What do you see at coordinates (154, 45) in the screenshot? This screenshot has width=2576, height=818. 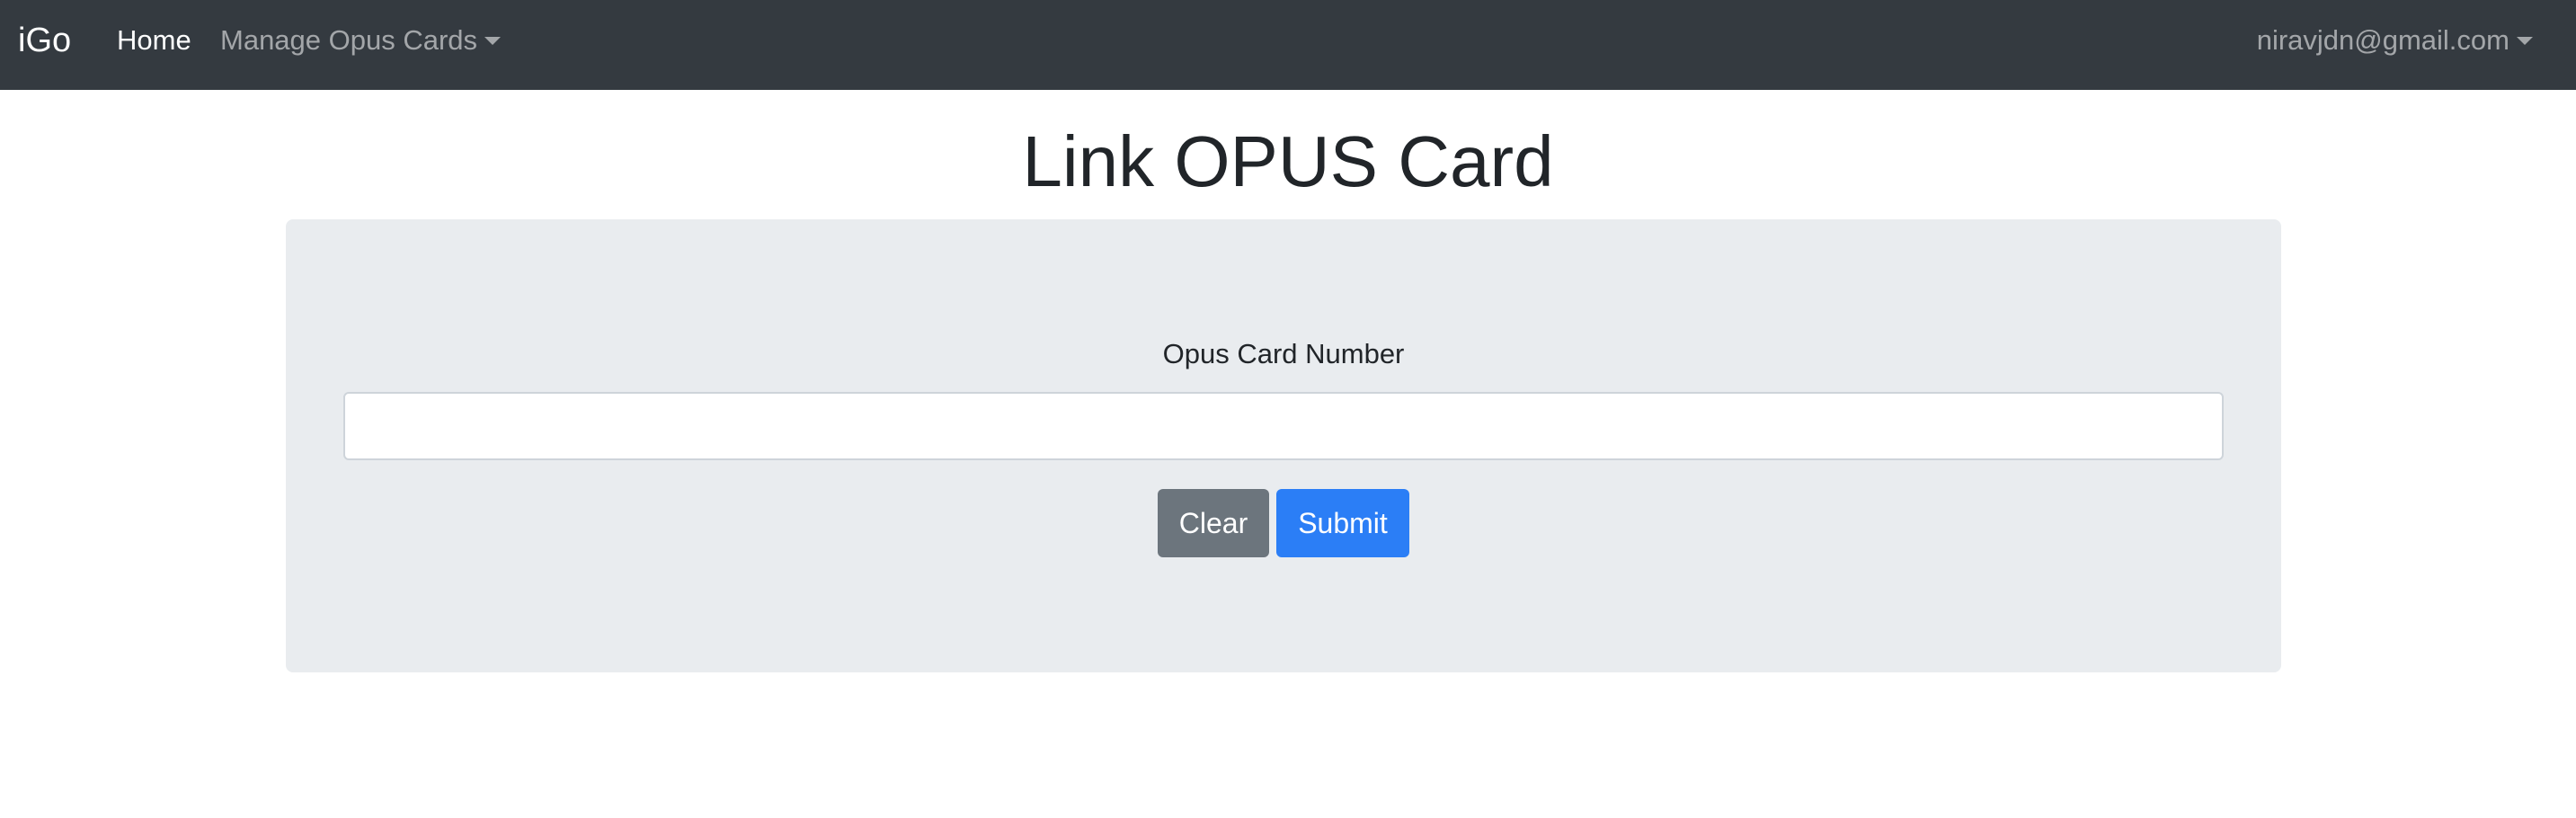 I see `nav-home-link: Home` at bounding box center [154, 45].